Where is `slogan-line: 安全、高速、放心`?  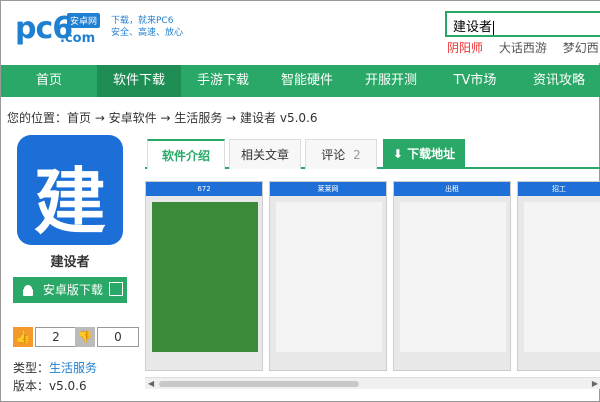
slogan-line: 安全、高速、放心 is located at coordinates (147, 33).